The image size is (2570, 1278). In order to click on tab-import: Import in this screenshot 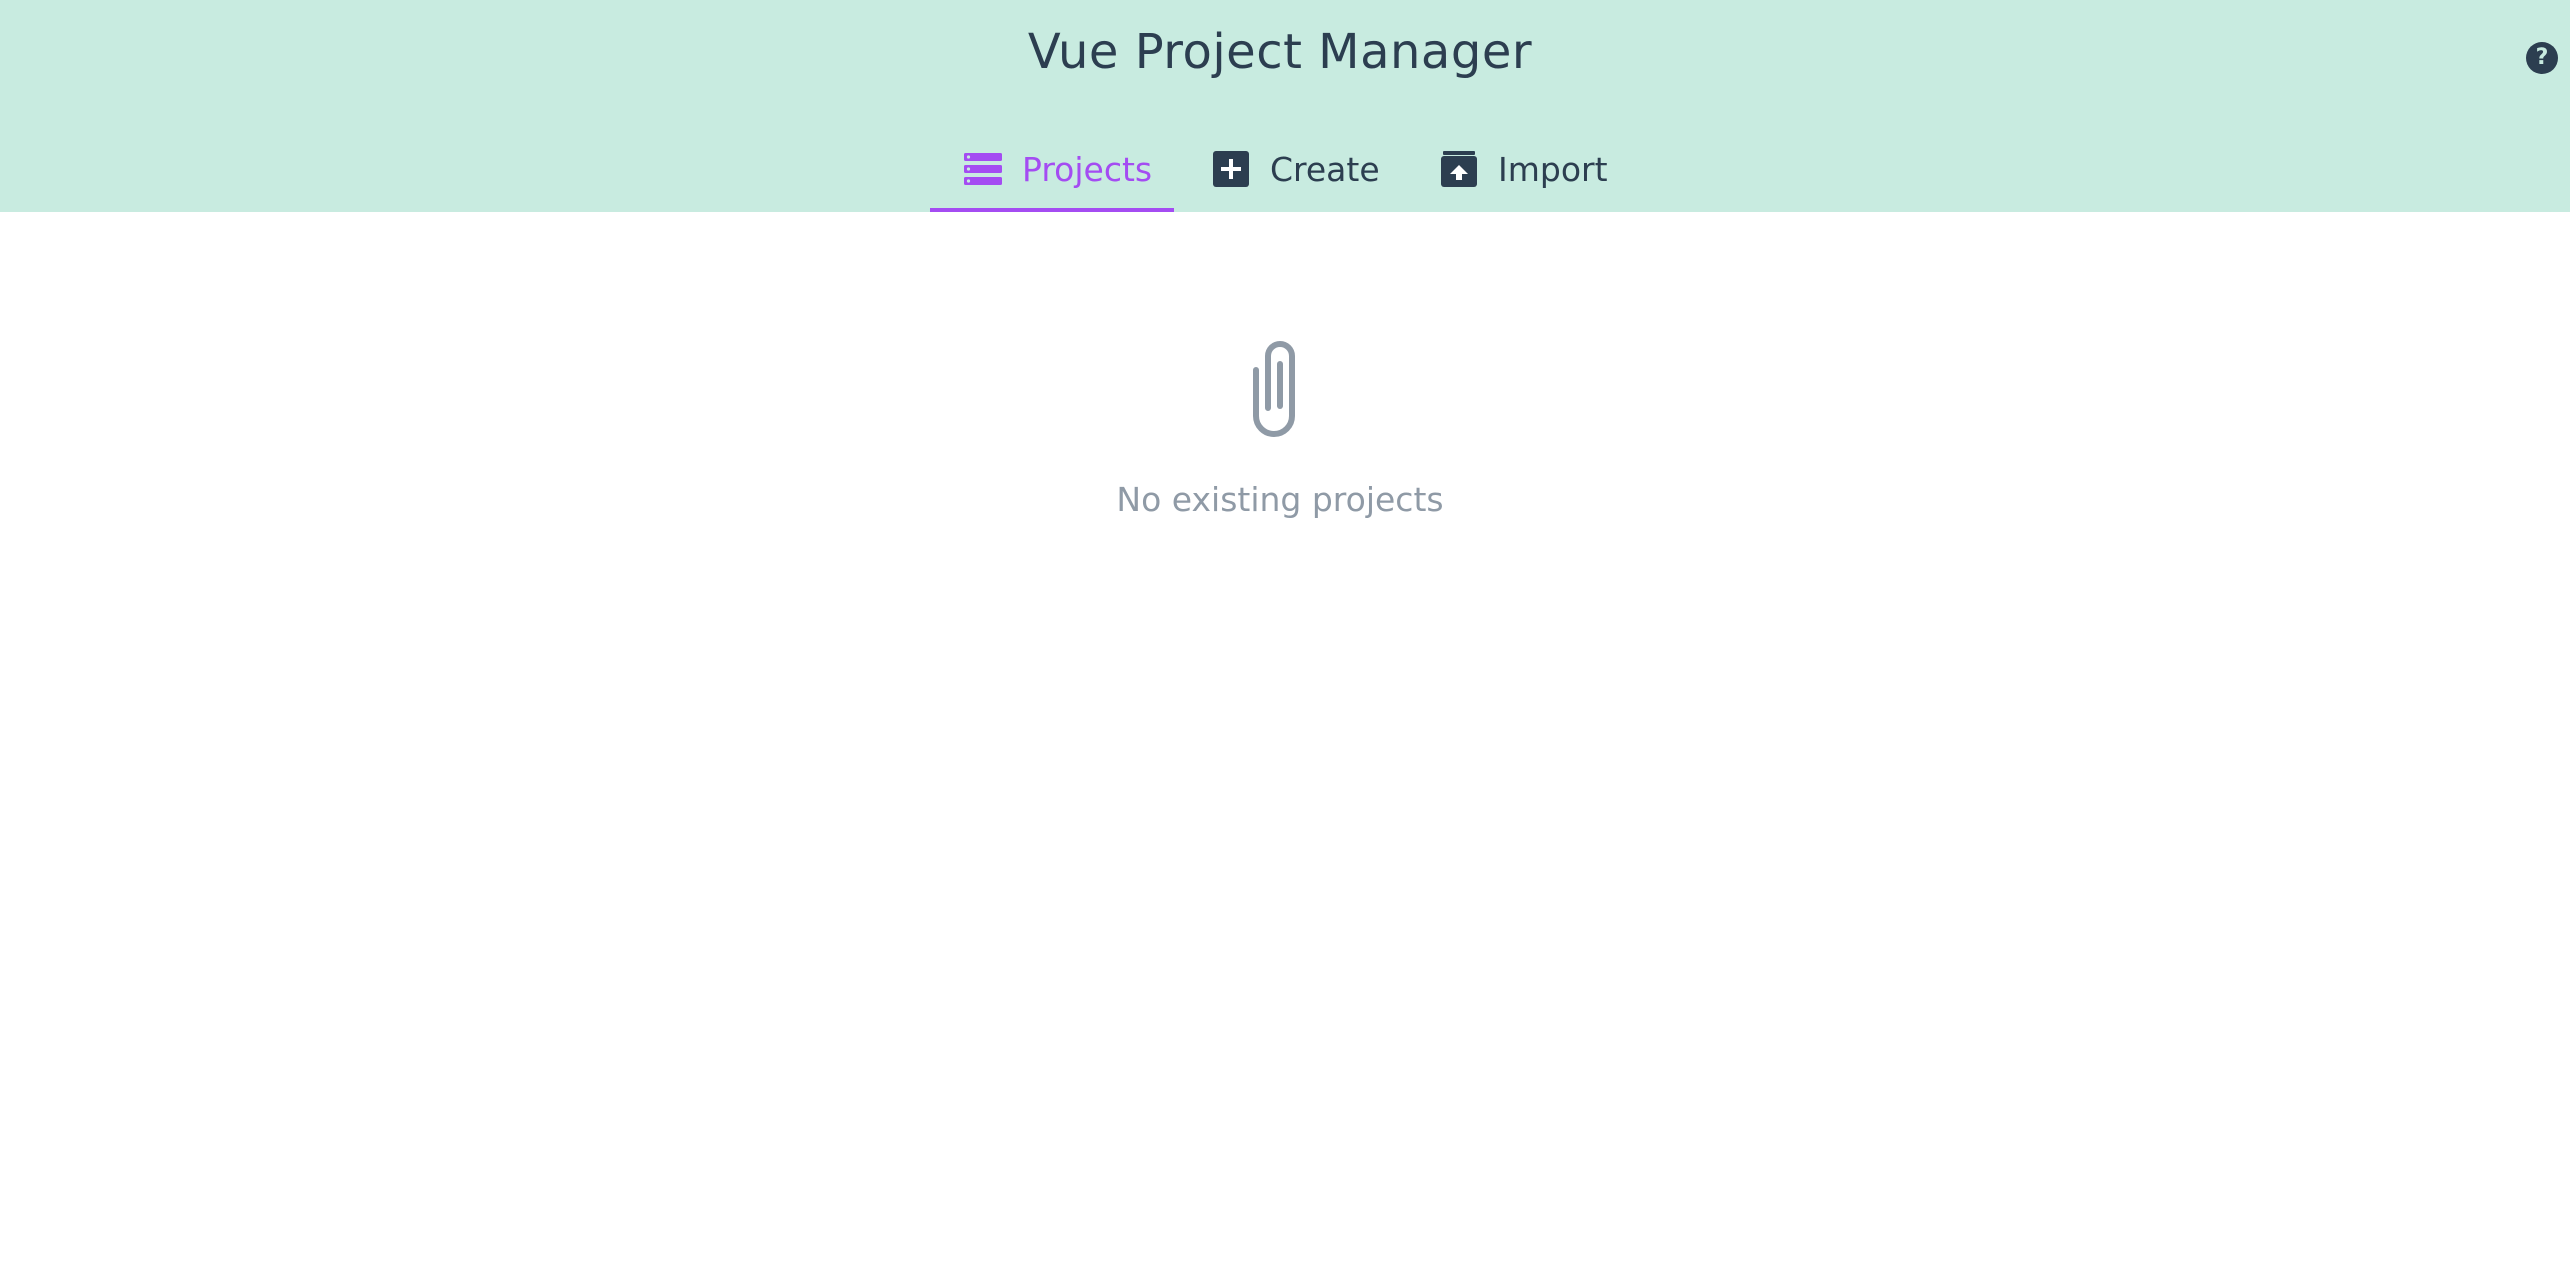, I will do `click(1520, 174)`.